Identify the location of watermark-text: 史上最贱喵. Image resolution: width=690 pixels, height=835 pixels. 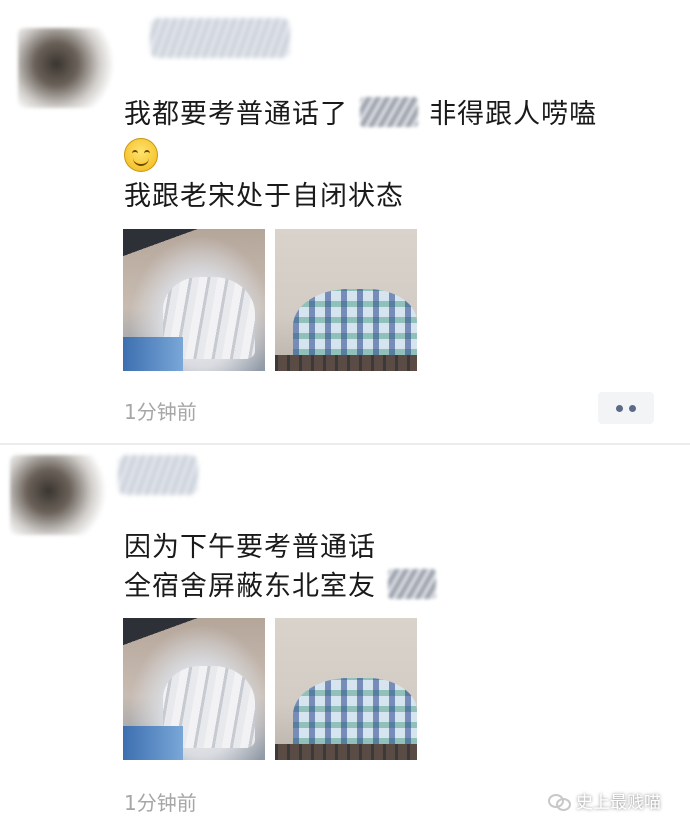
(618, 803).